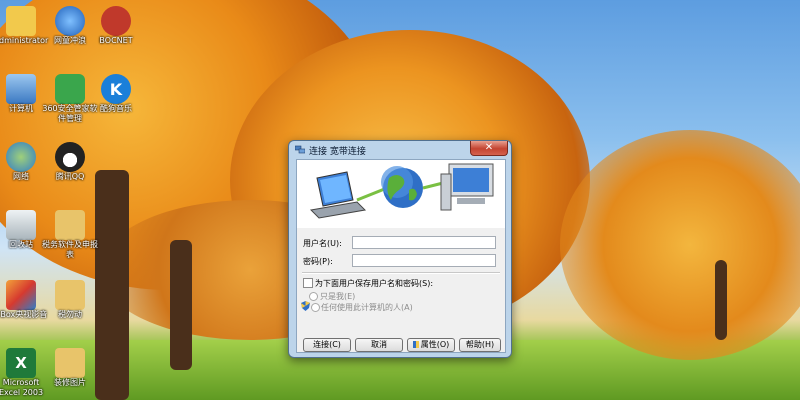 The image size is (800, 400). I want to click on desktop-icon-tax-folder: 税勿动, so click(70, 300).